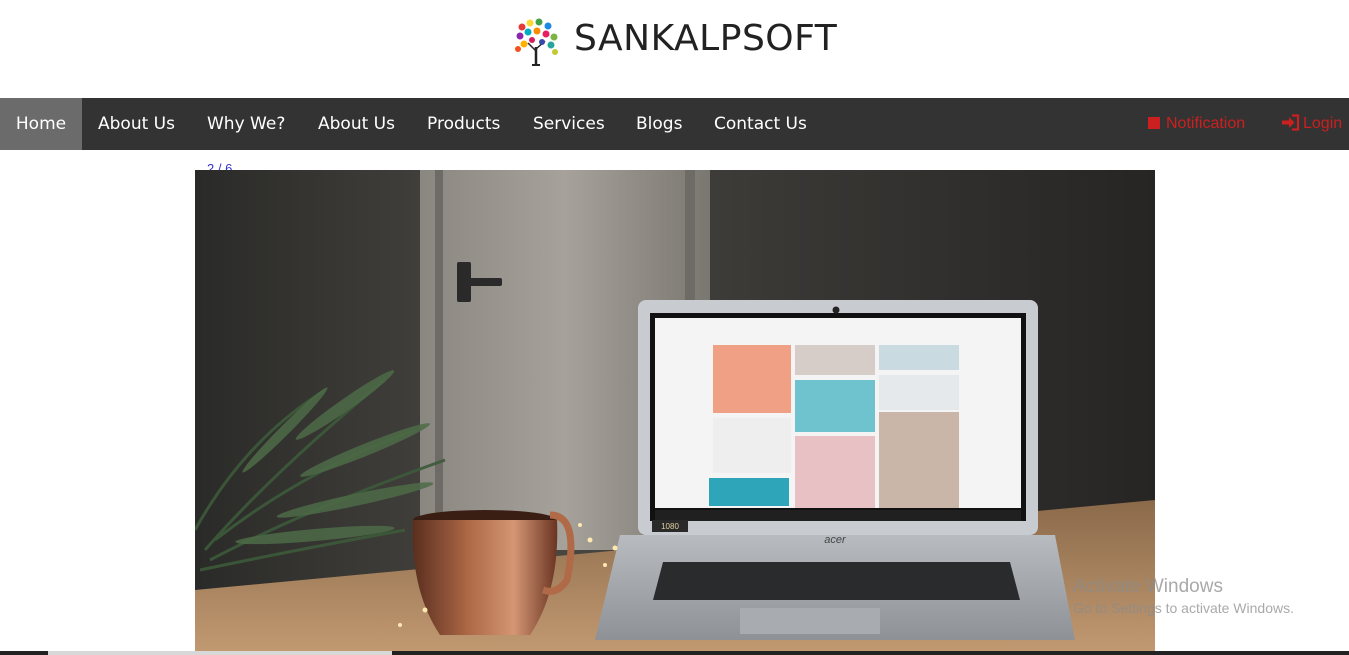  I want to click on nav-item-about-us-2: About Us, so click(356, 124).